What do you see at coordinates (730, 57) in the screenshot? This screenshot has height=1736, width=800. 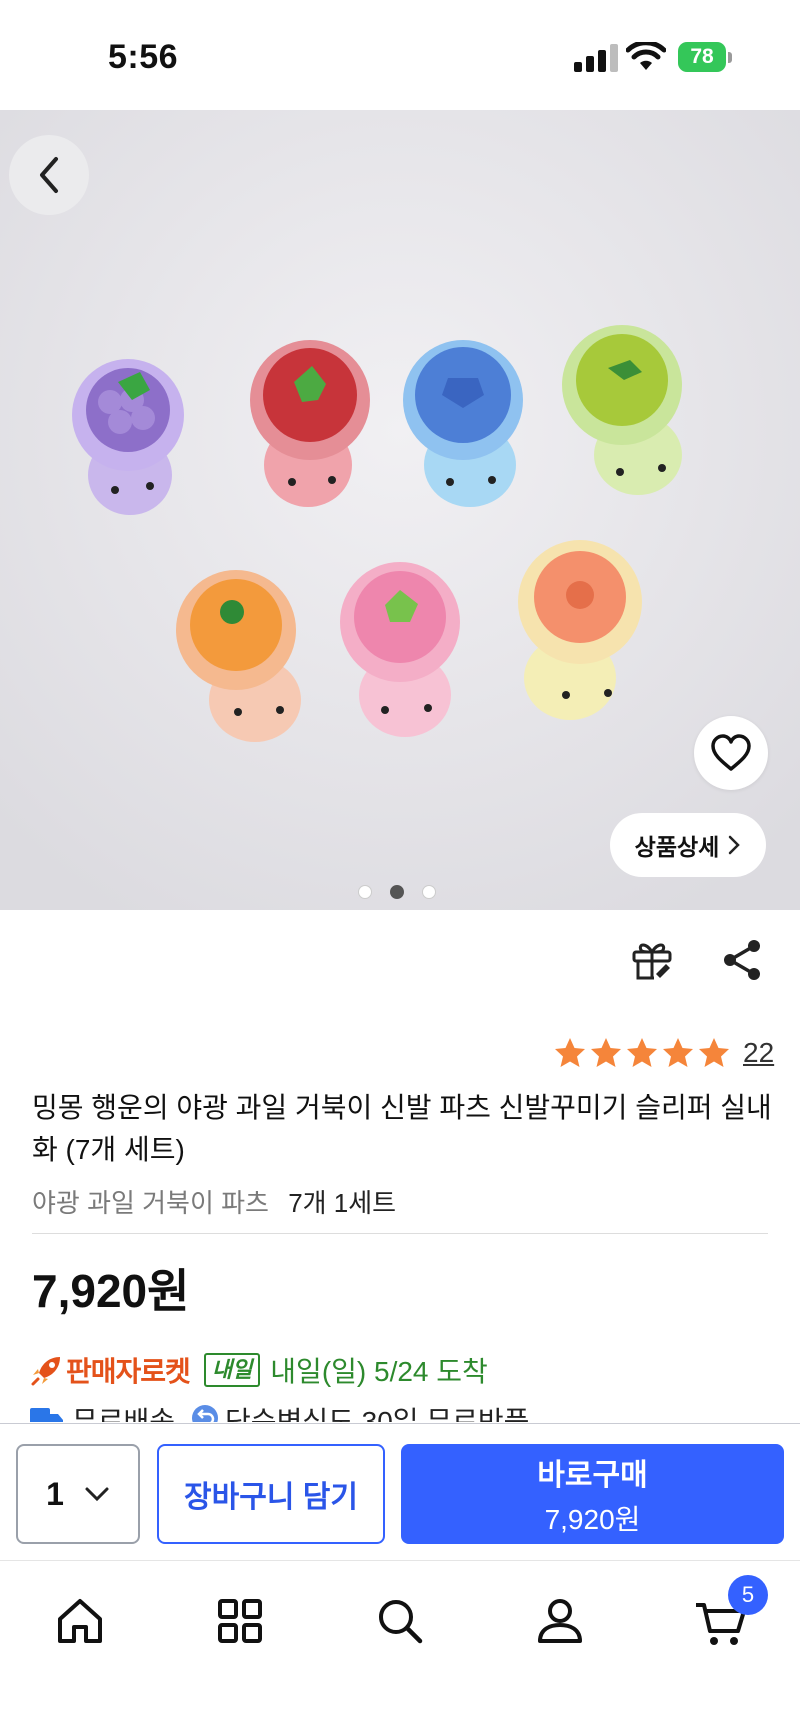 I see `battery-cap` at bounding box center [730, 57].